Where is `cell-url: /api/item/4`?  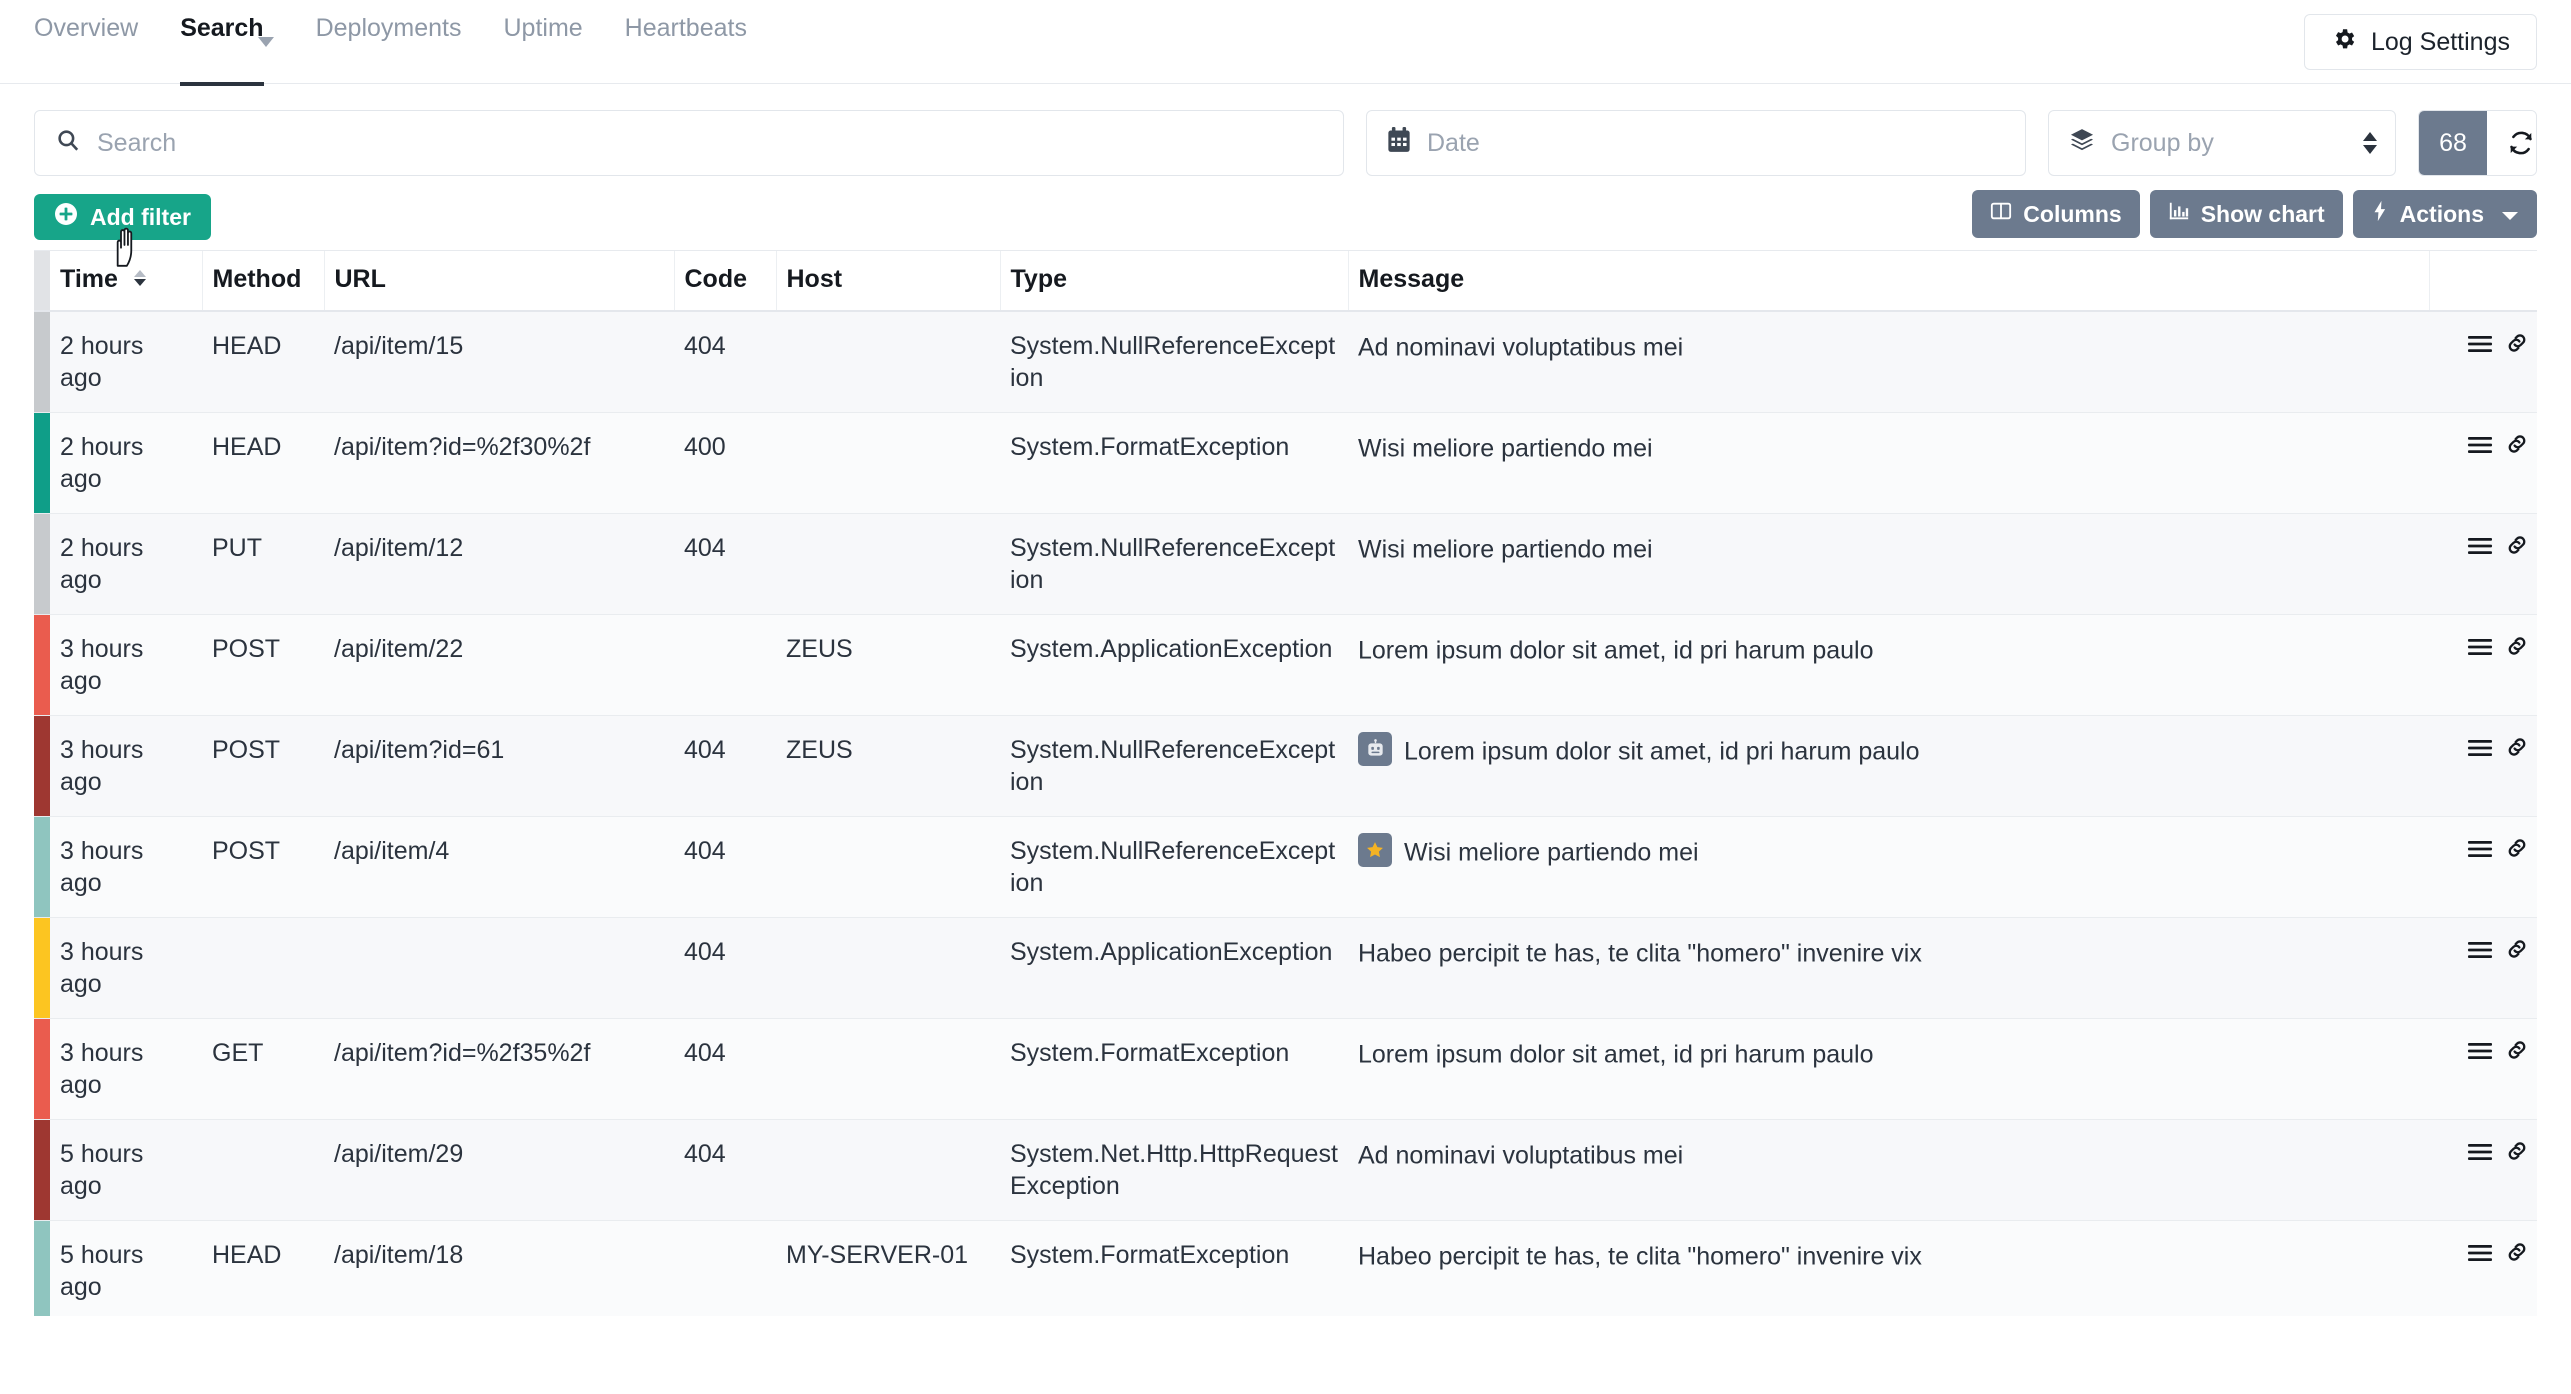
cell-url: /api/item/4 is located at coordinates (499, 867).